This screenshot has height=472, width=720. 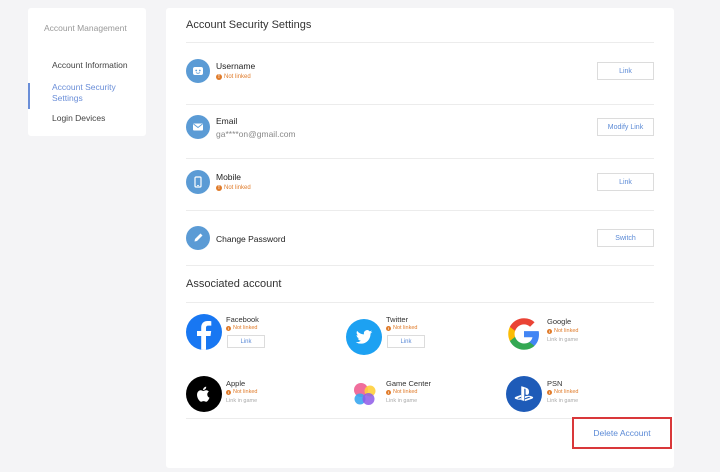 What do you see at coordinates (95, 93) in the screenshot?
I see `sidebar-item-account-security-settings: Account Security Settings` at bounding box center [95, 93].